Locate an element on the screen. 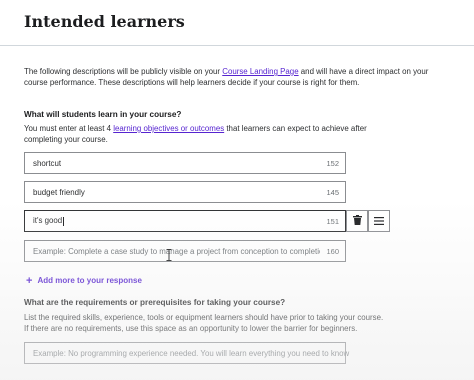 Image resolution: width=474 pixels, height=380 pixels. text-caret is located at coordinates (64, 221).